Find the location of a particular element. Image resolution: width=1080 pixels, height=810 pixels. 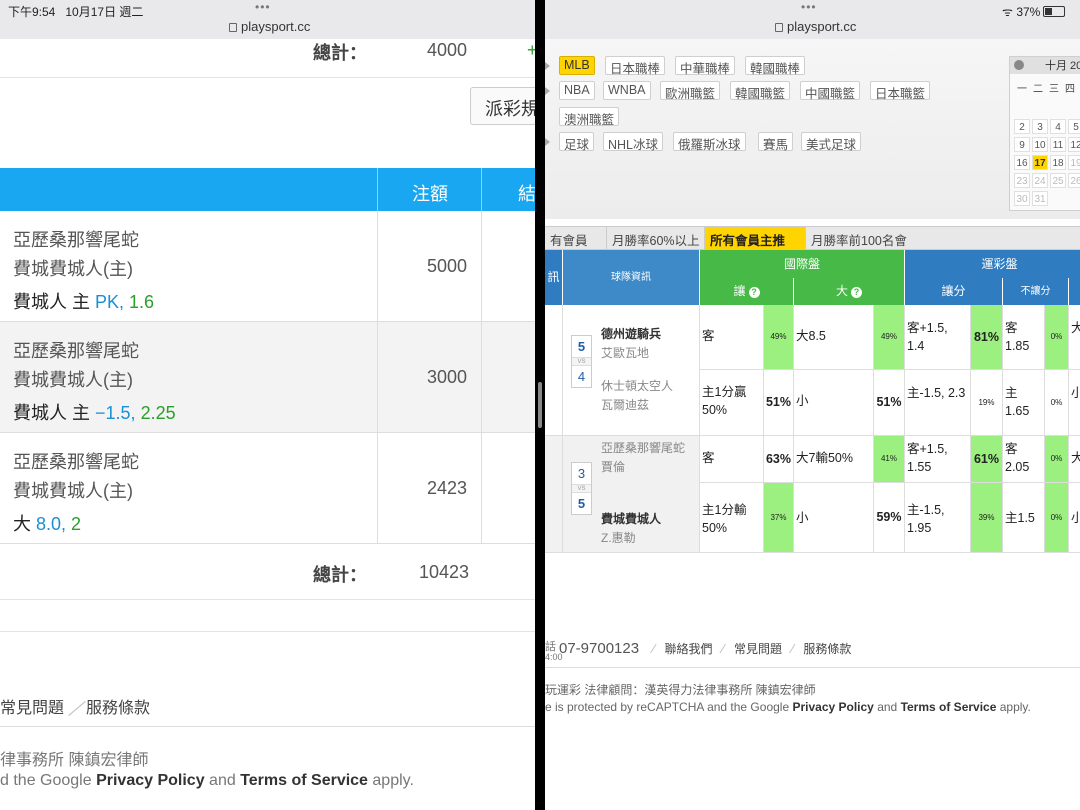

spread-pct: 37% is located at coordinates (779, 518).